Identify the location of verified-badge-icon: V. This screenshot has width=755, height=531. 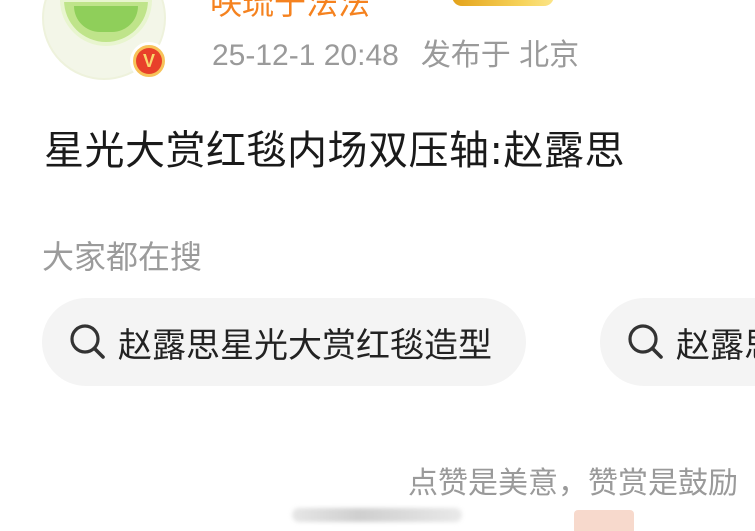
(149, 61).